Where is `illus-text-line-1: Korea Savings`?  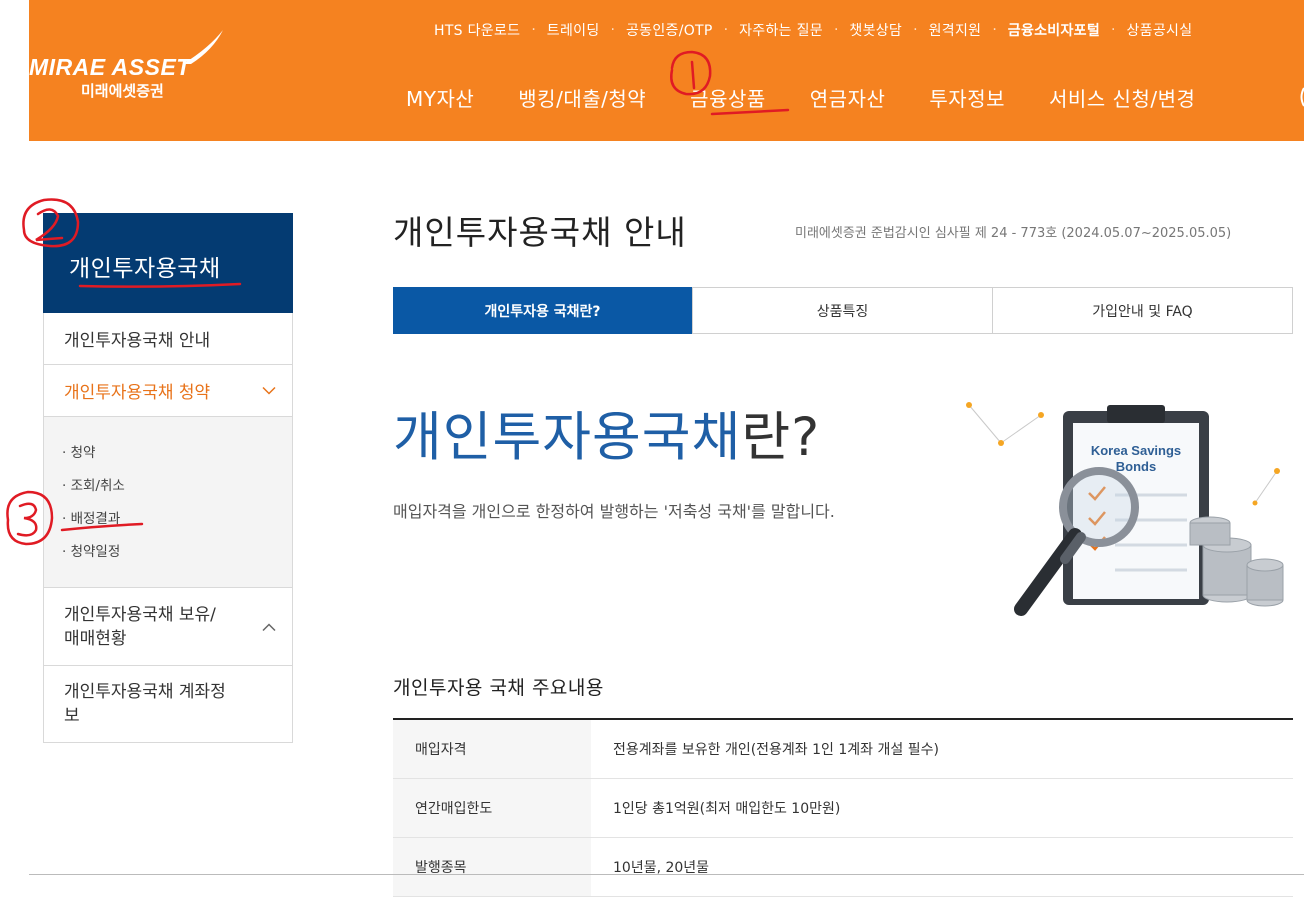 illus-text-line-1: Korea Savings is located at coordinates (1136, 450).